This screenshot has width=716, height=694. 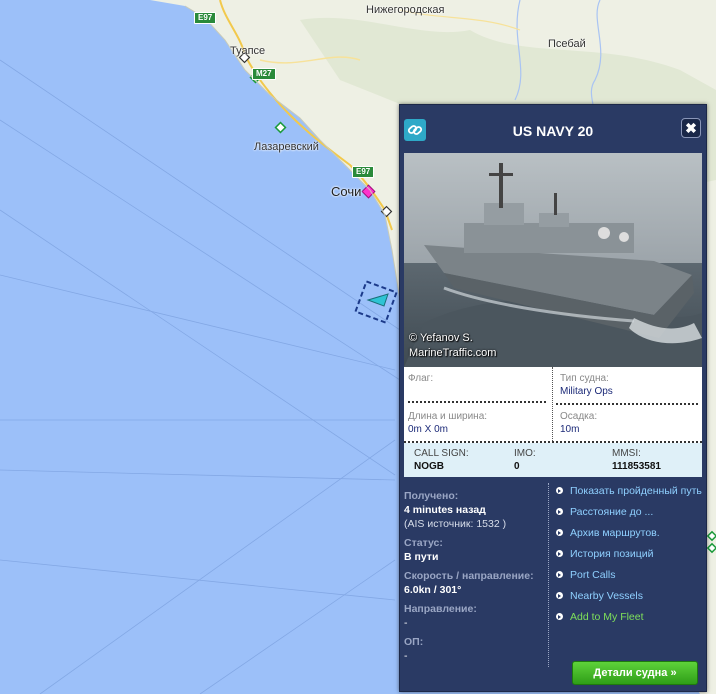 I want to click on draught-cell: Осадка: 10m, so click(x=579, y=423).